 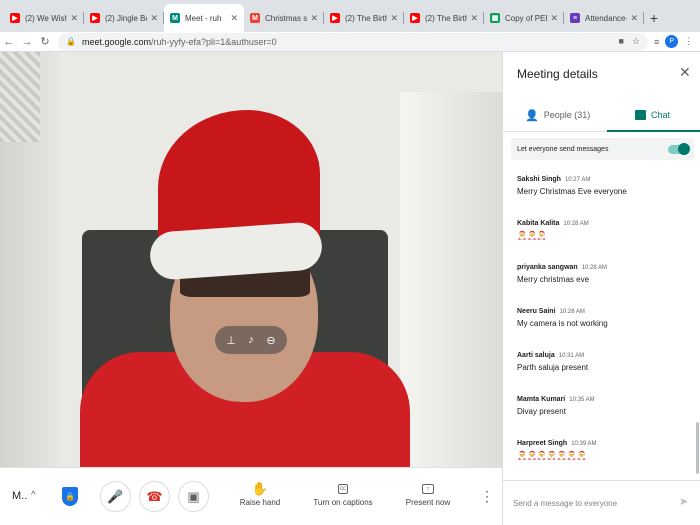 I want to click on browser-tab: ▦ Copy of PERIC✕, so click(x=524, y=18).